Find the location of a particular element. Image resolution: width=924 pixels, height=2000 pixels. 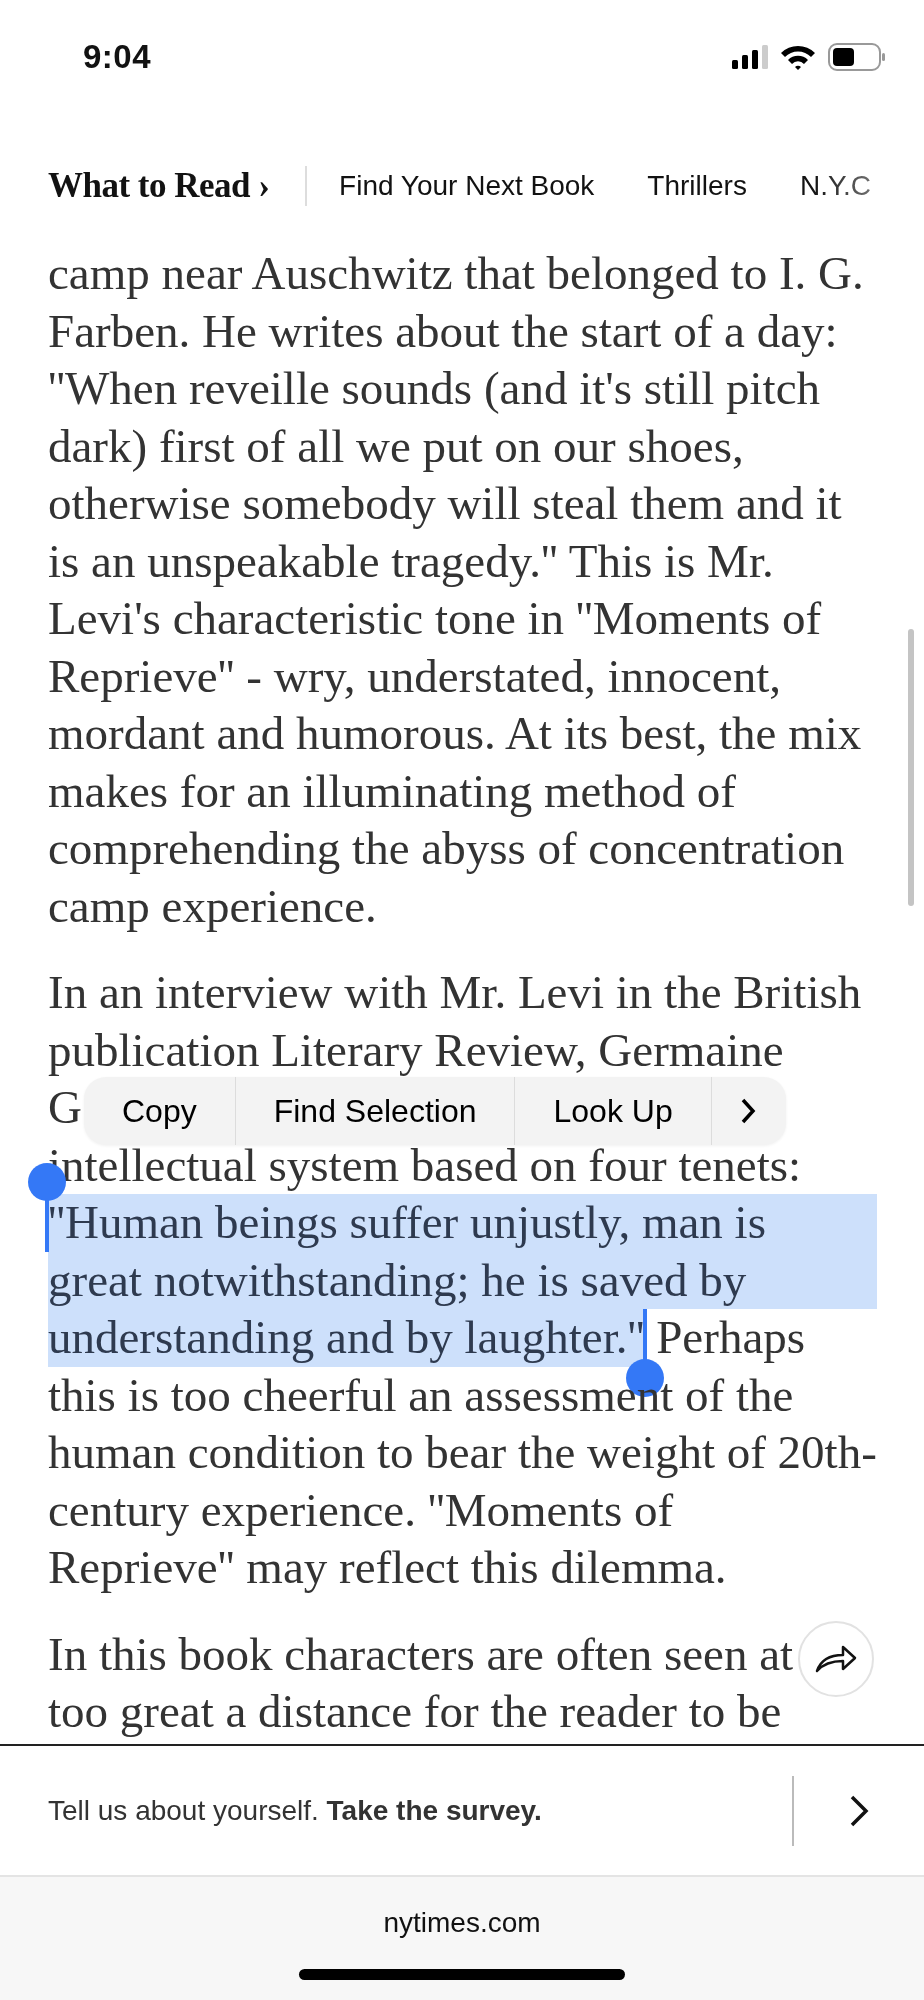

article-text: makes for an illuminating method of is located at coordinates (392, 791).